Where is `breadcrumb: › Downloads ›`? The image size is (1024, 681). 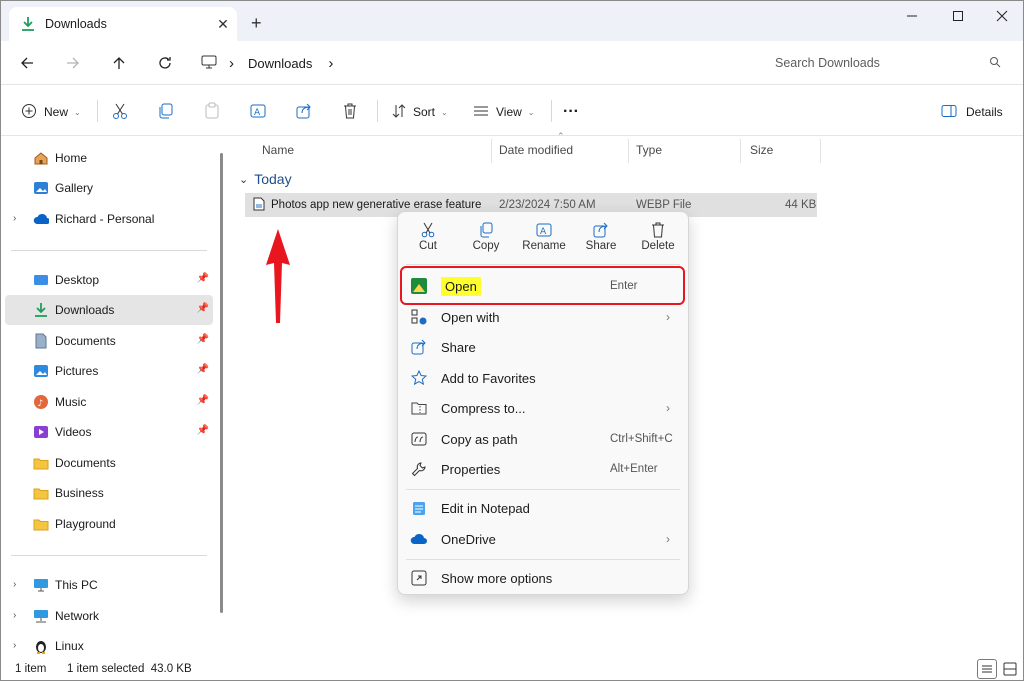
breadcrumb: › Downloads › is located at coordinates (466, 63).